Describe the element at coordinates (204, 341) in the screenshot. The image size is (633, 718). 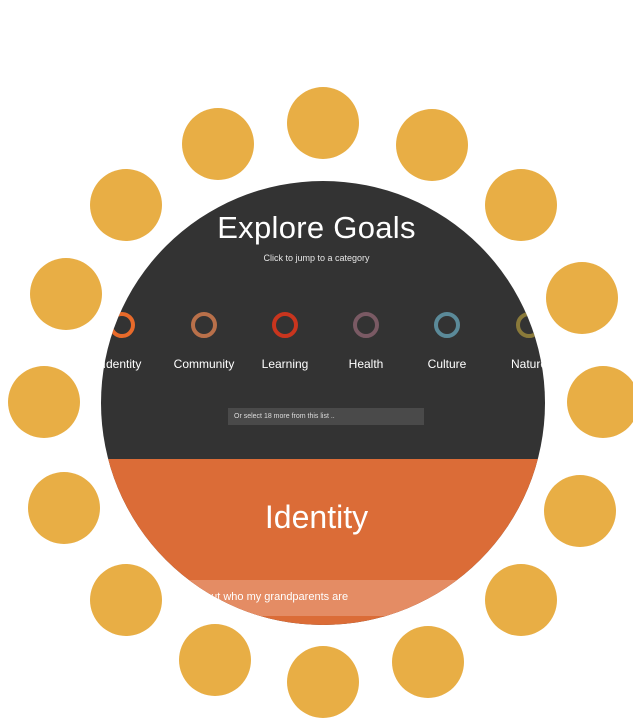
I see `category-community: Community` at that location.